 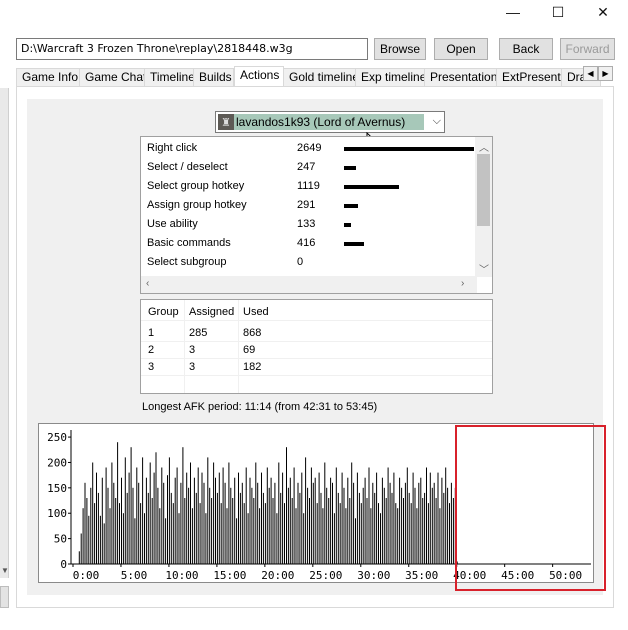 What do you see at coordinates (189, 243) in the screenshot?
I see `action-name: Basic commands` at bounding box center [189, 243].